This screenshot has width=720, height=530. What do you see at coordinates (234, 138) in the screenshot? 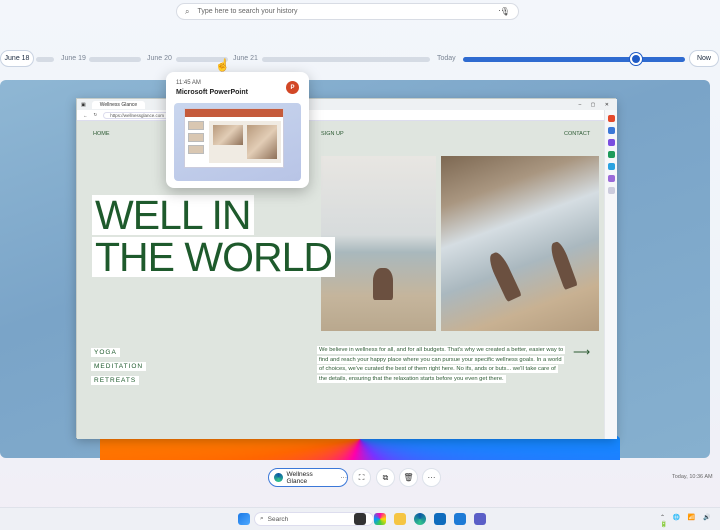
I see `powerpoint-window-thumbnail` at bounding box center [234, 138].